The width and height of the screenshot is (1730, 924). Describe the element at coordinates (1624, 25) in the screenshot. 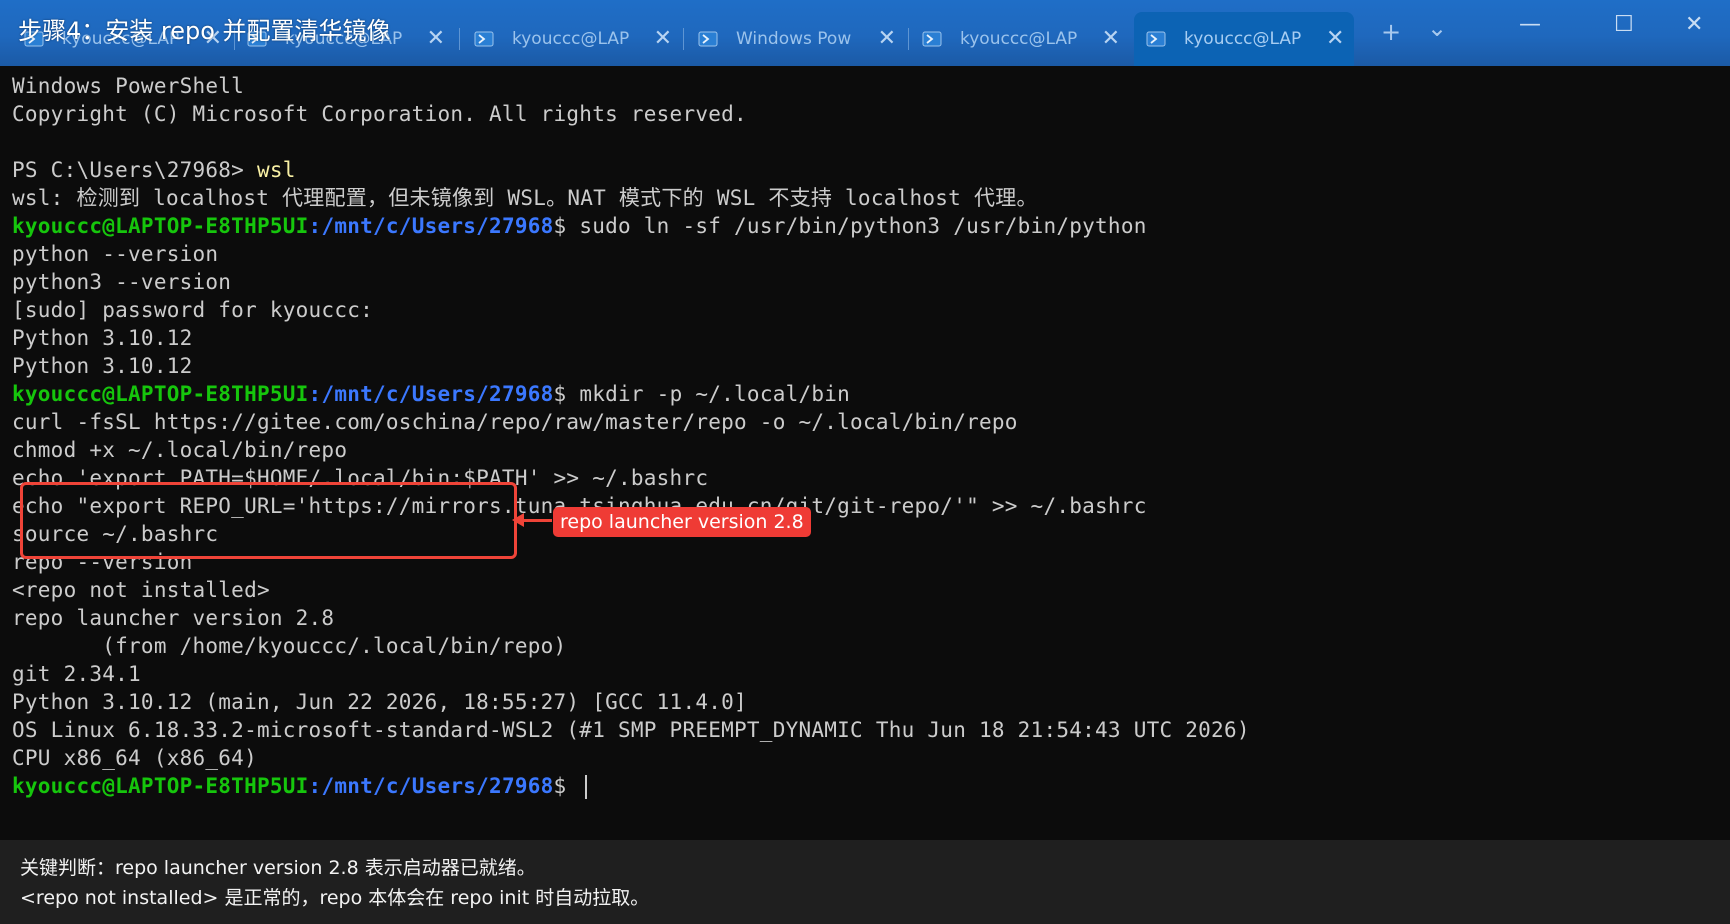

I see `maximize-icon: ☐` at that location.